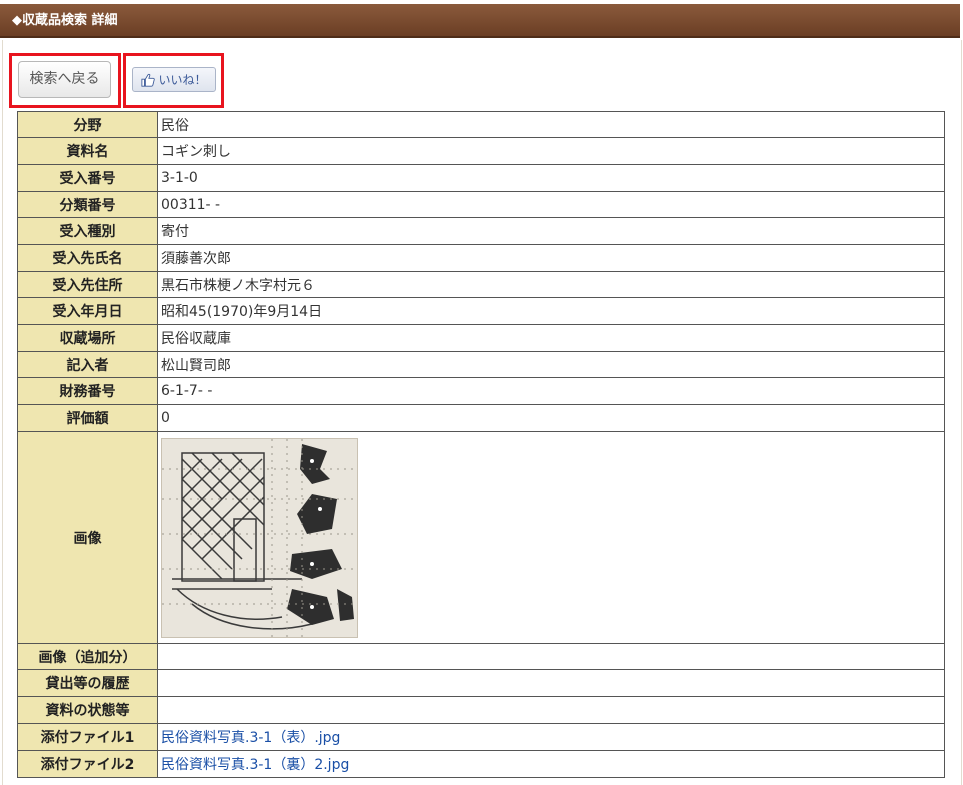 This screenshot has width=963, height=785. Describe the element at coordinates (87, 737) in the screenshot. I see `field-label-attachment-1: 添付ファイル1` at that location.